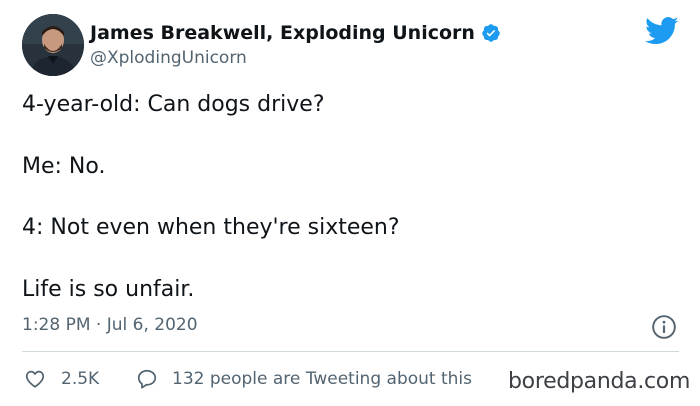 The height and width of the screenshot is (406, 700). I want to click on author-name-row: James Breakwell, Exploding Unicorn, so click(295, 33).